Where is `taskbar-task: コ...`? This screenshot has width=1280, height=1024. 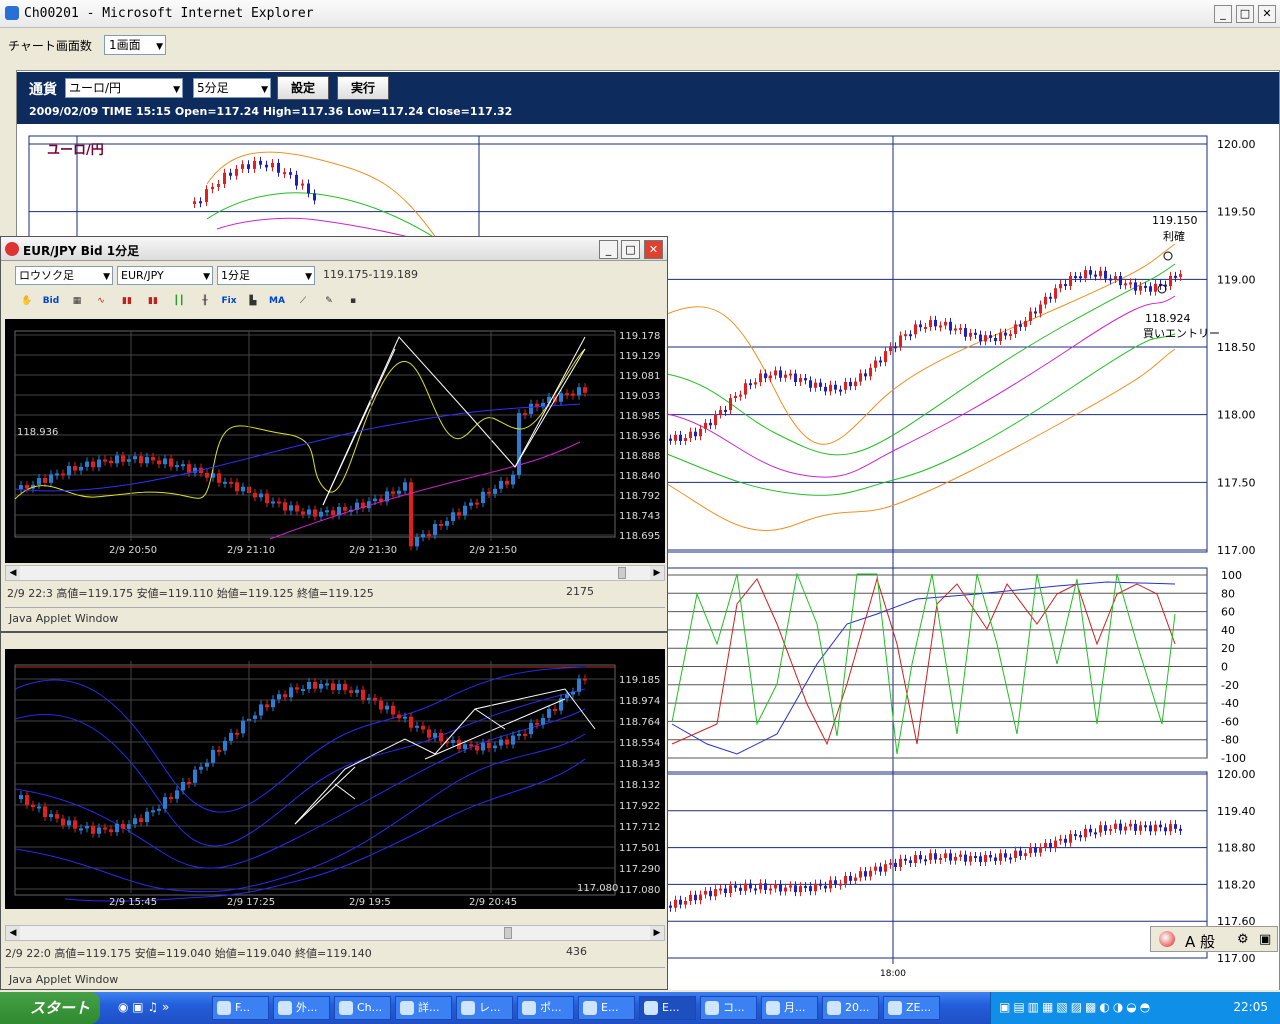
taskbar-task: コ... is located at coordinates (728, 1008).